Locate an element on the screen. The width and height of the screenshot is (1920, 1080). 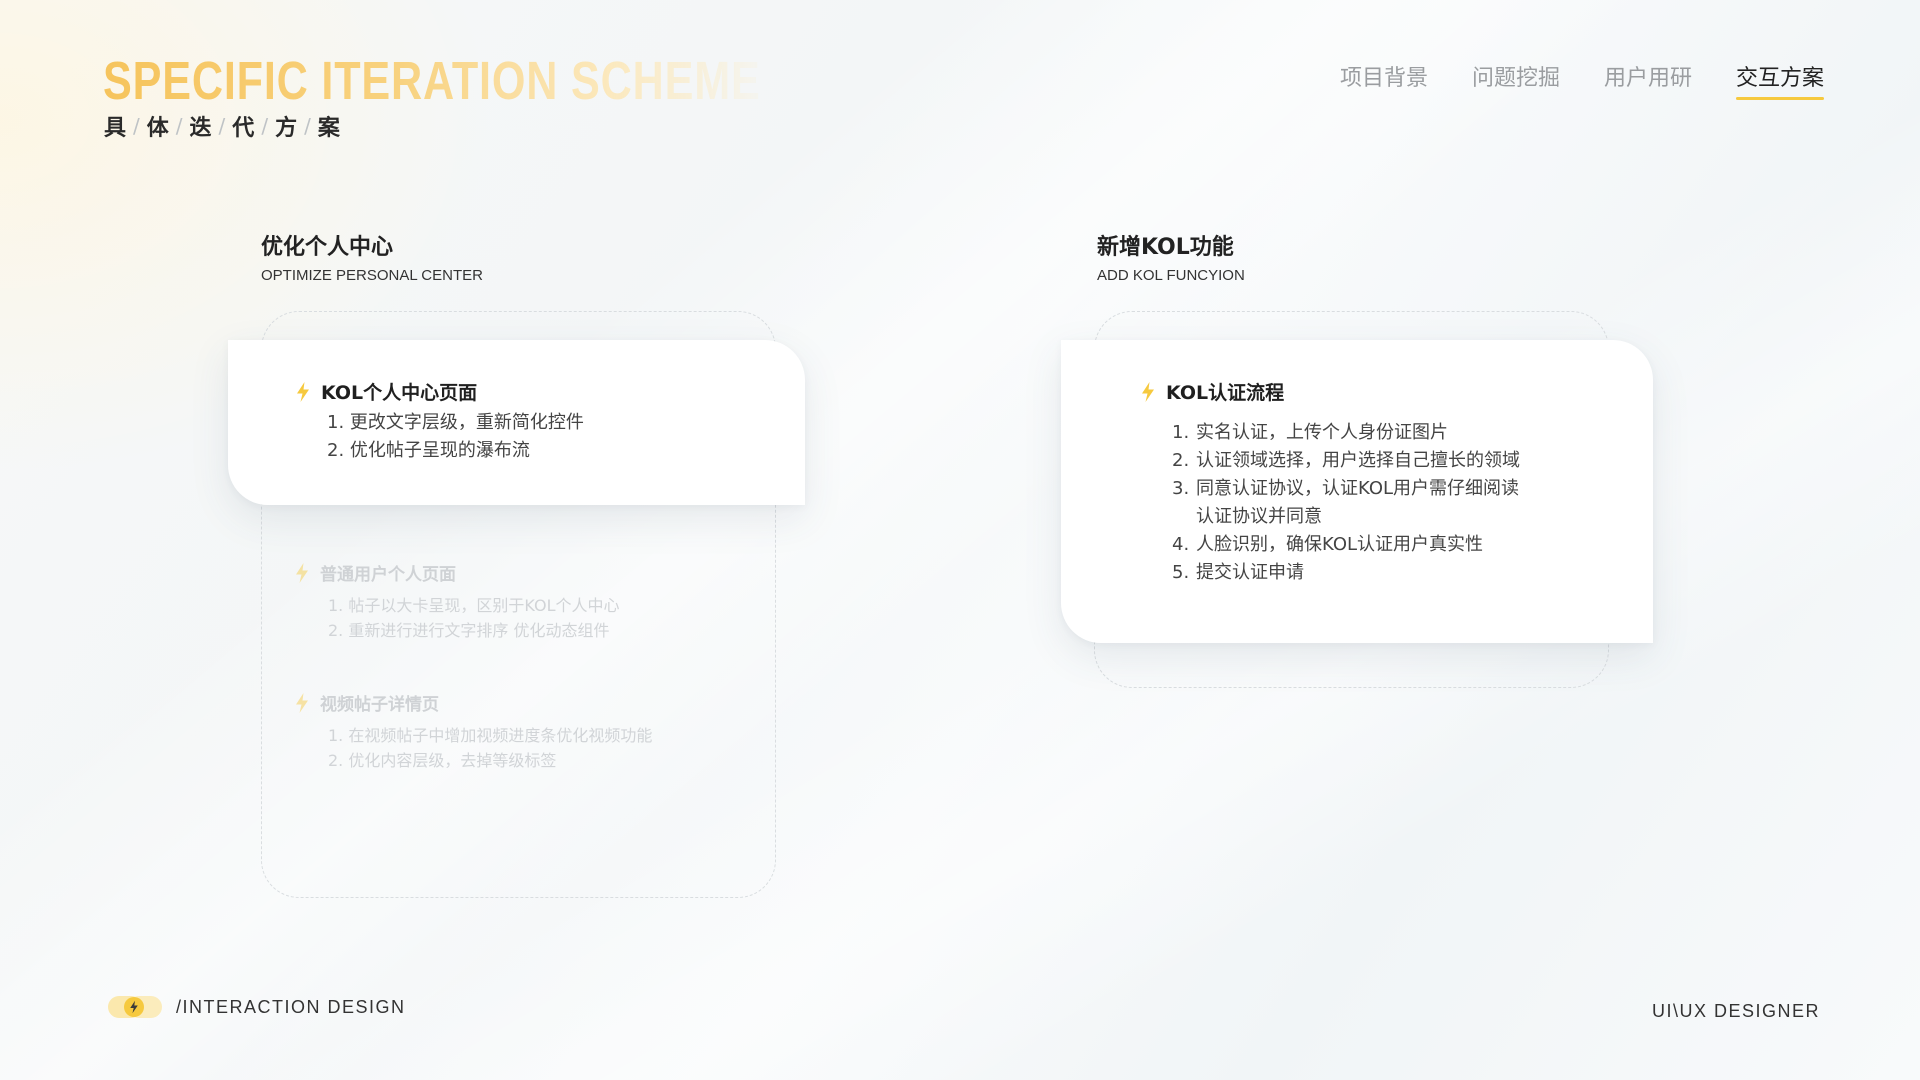
list-item: 2. 认证领域选择，用户选择自己擅长的领域 is located at coordinates (1412, 461).